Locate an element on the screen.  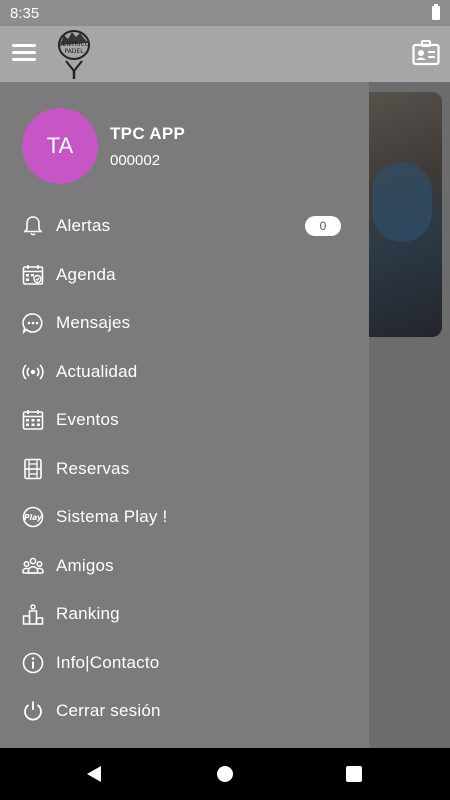
broadcast-icon is located at coordinates (33, 372).